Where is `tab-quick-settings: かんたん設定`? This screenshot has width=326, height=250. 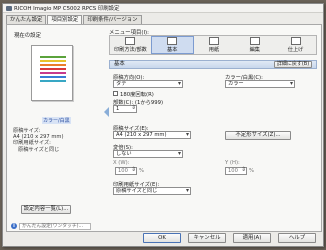
tab-quick-settings: かんたん設定 is located at coordinates (26, 19).